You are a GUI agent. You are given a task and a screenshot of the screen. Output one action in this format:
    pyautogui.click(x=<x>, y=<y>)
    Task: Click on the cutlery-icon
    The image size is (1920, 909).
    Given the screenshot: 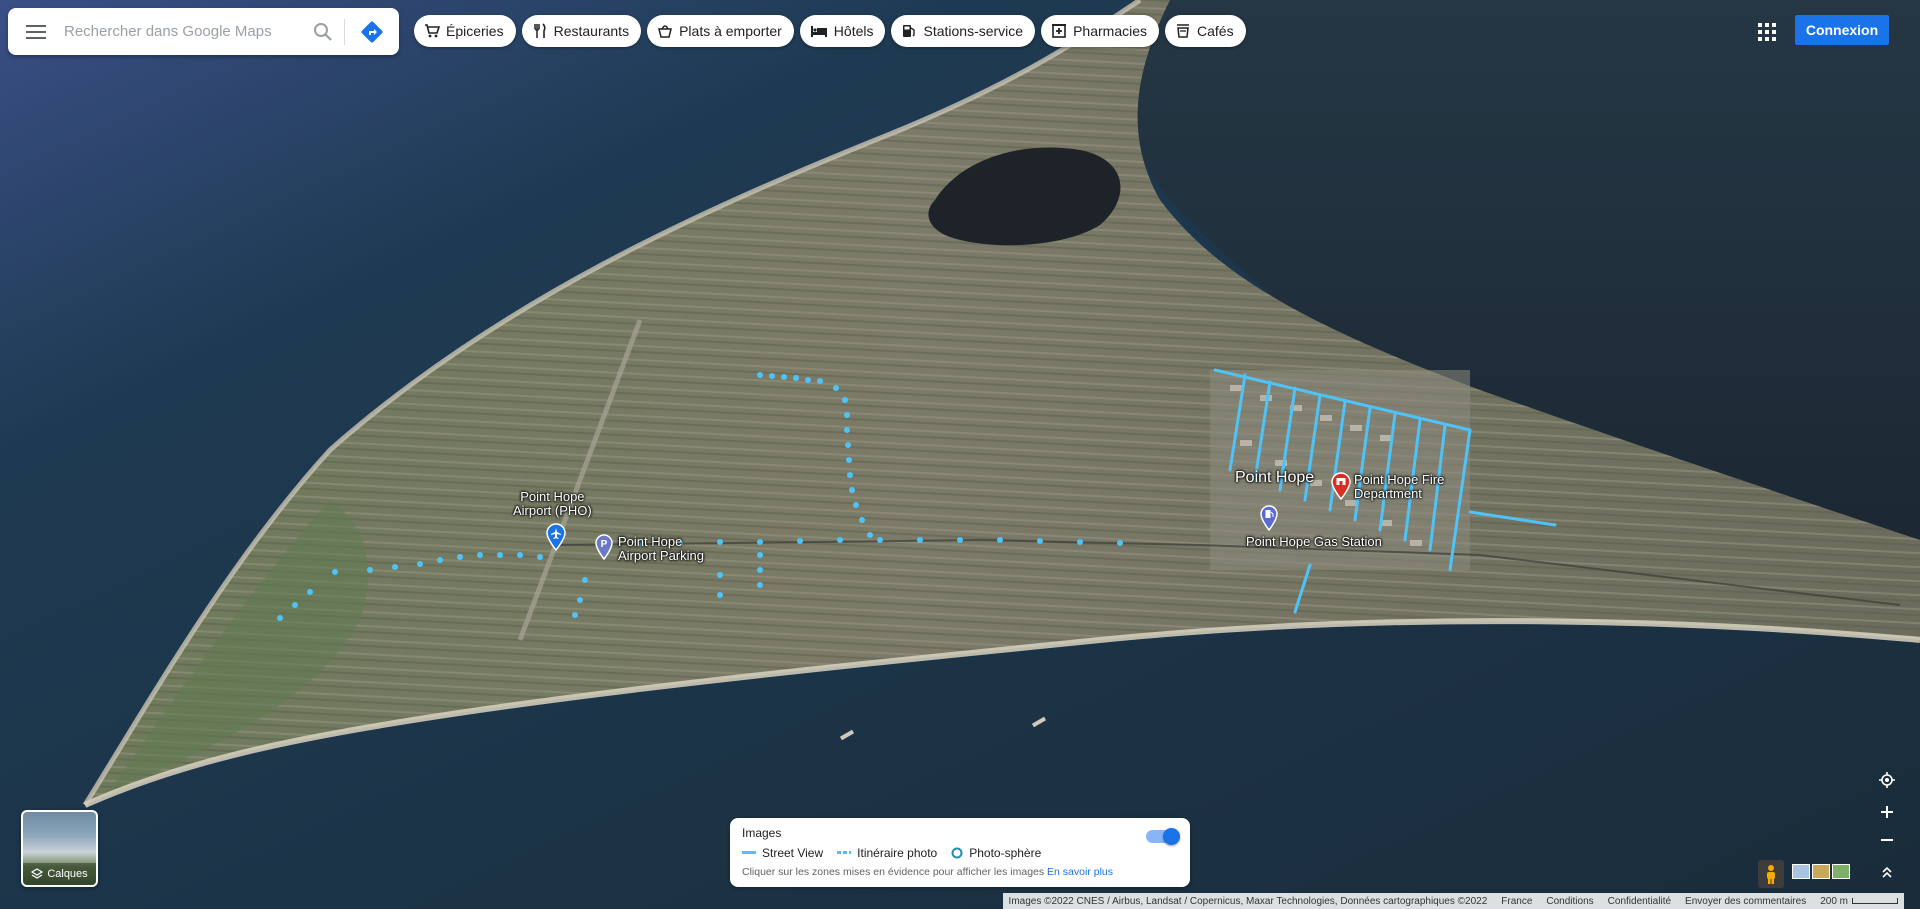 What is the action you would take?
    pyautogui.click(x=539, y=30)
    